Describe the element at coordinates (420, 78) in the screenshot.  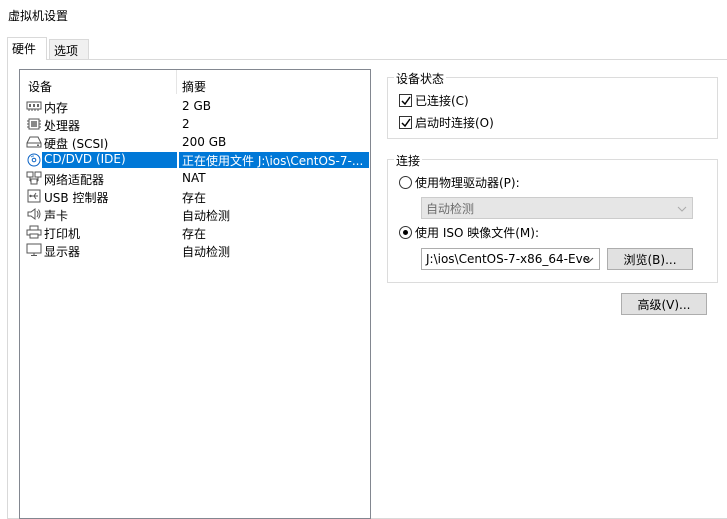
I see `device-status-title: 设备状态` at that location.